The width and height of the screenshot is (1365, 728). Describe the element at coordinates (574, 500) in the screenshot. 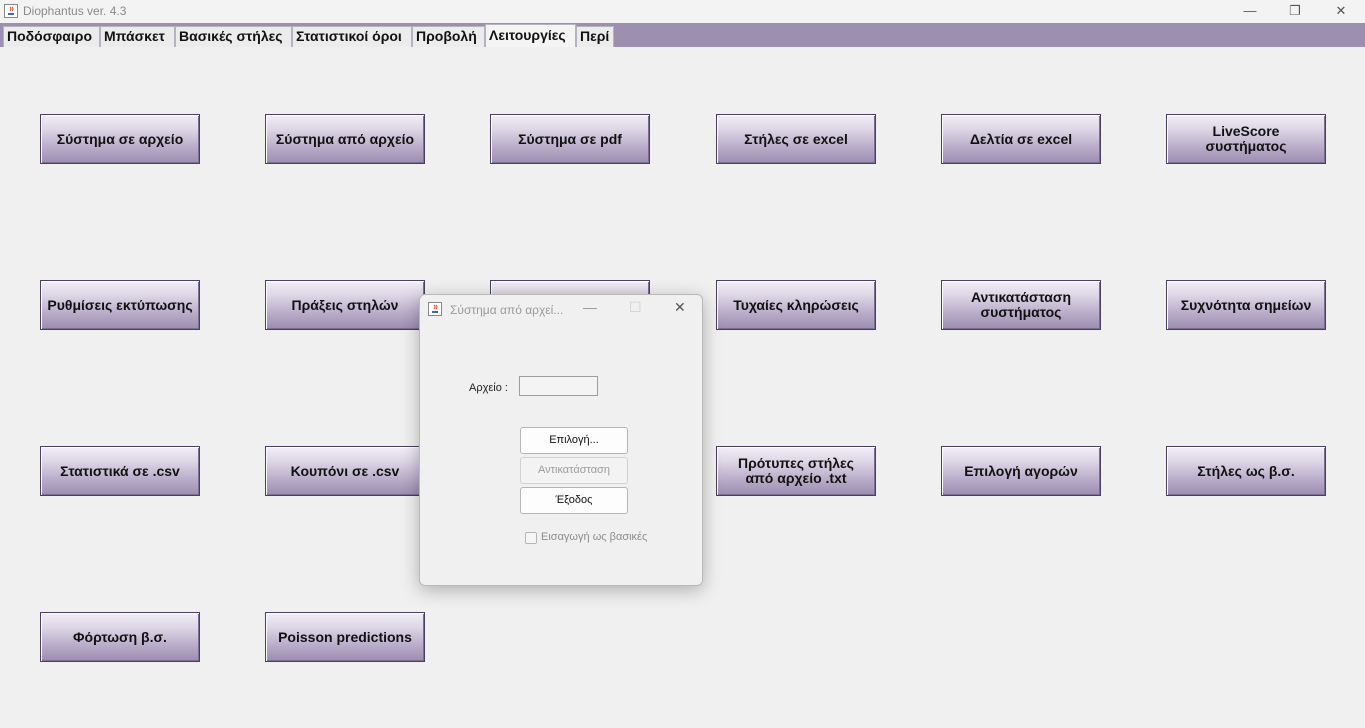

I see `exit-button: Έξοδος` at that location.